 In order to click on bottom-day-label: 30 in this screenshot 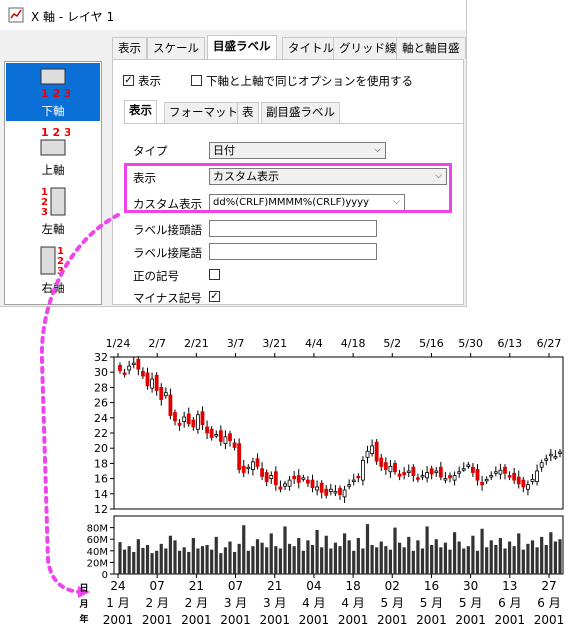, I will do `click(470, 586)`.